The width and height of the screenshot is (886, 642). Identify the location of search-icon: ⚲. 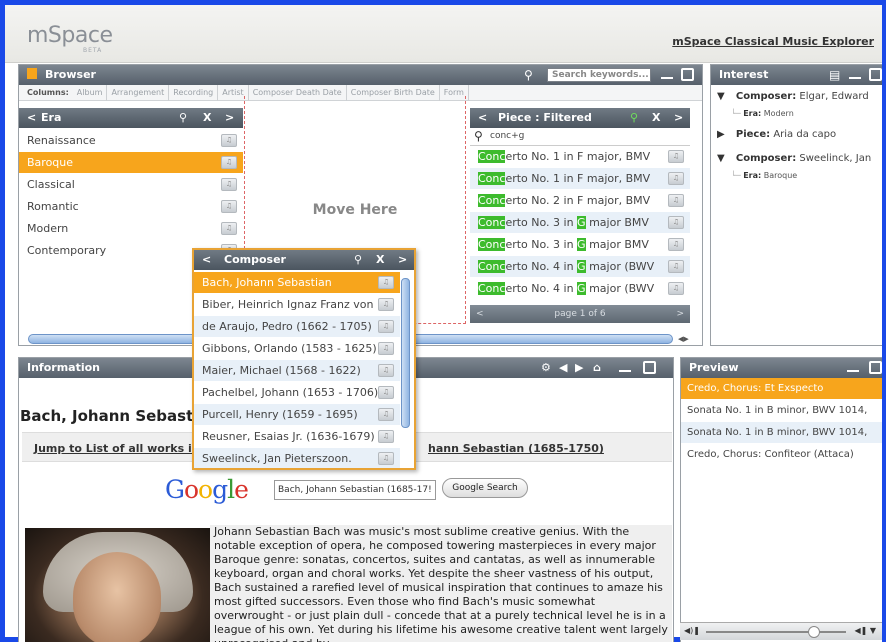
(528, 75).